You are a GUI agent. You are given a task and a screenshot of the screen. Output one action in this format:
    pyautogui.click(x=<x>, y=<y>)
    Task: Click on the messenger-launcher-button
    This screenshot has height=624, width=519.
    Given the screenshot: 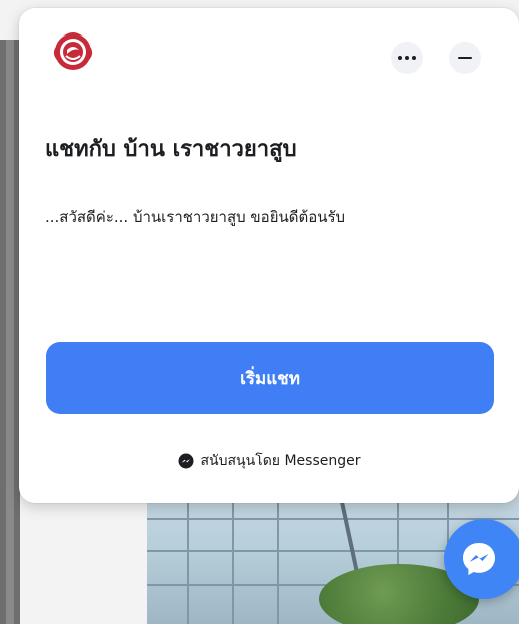 What is the action you would take?
    pyautogui.click(x=481, y=559)
    